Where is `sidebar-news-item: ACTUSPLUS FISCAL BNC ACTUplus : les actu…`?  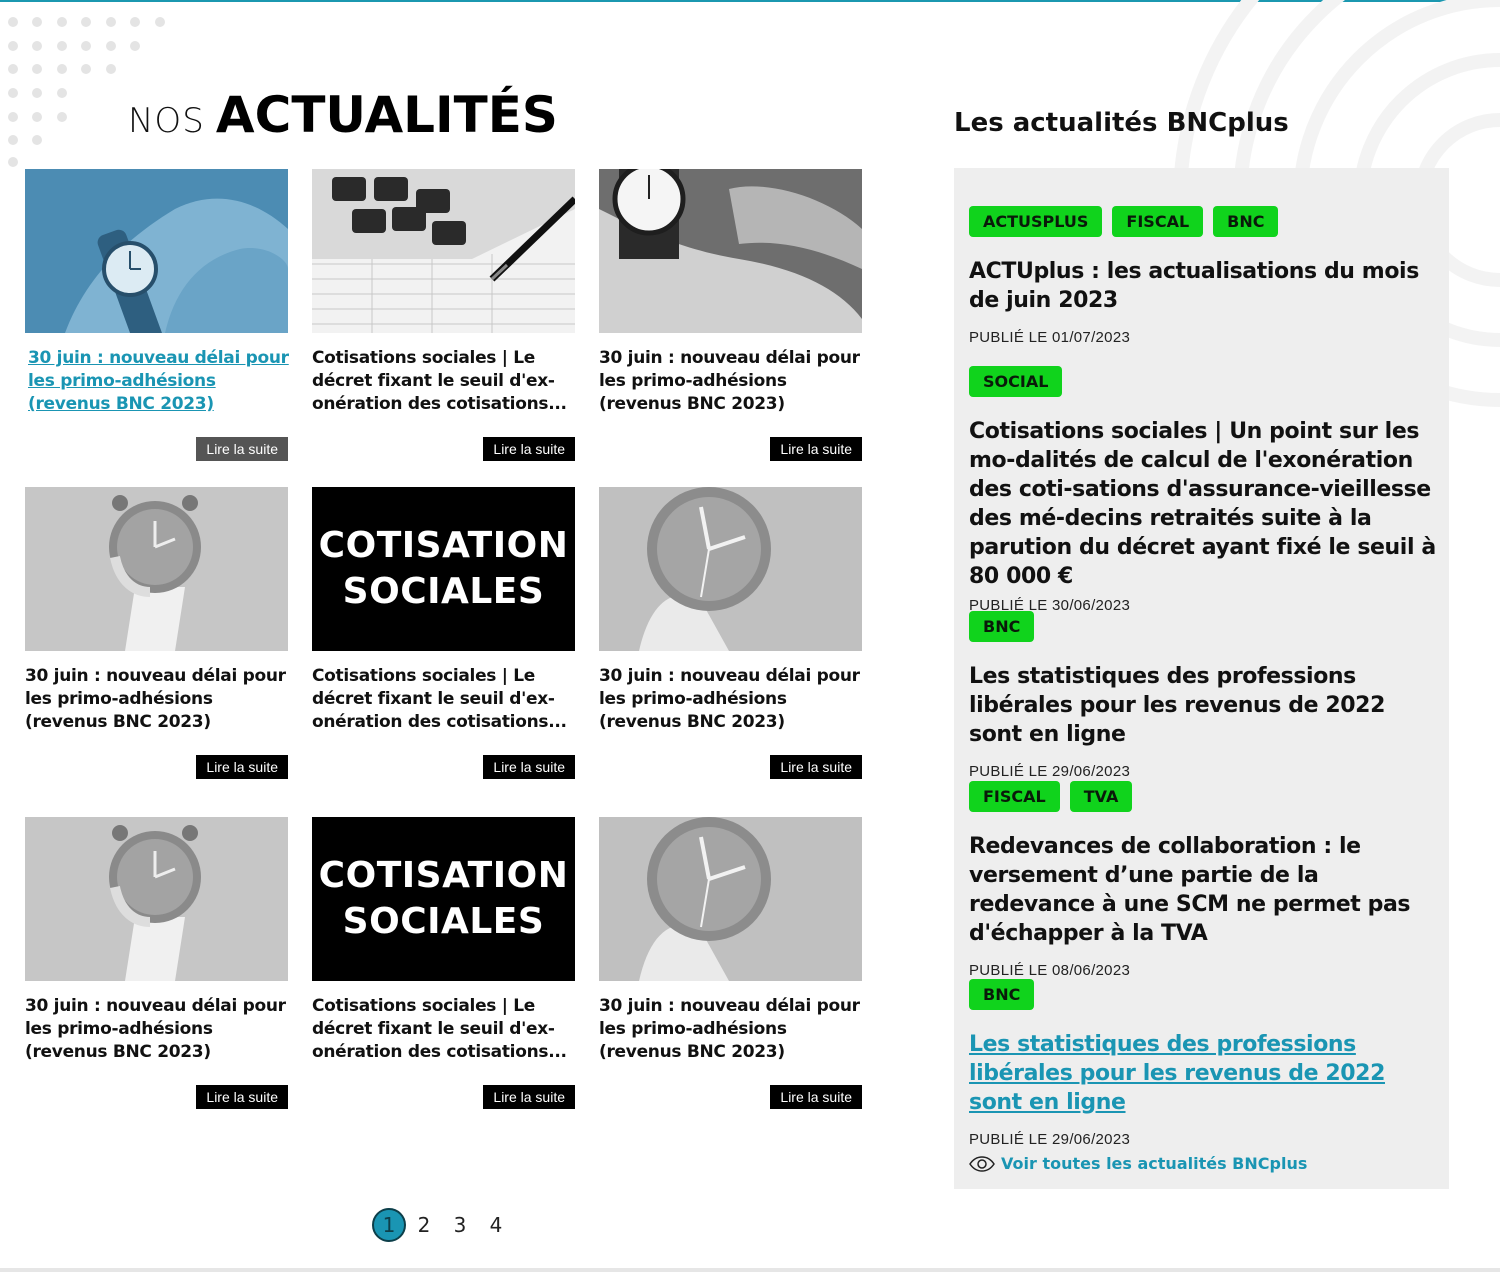
sidebar-news-item: ACTUSPLUS FISCAL BNC ACTUplus : les actu… is located at coordinates (1204, 276).